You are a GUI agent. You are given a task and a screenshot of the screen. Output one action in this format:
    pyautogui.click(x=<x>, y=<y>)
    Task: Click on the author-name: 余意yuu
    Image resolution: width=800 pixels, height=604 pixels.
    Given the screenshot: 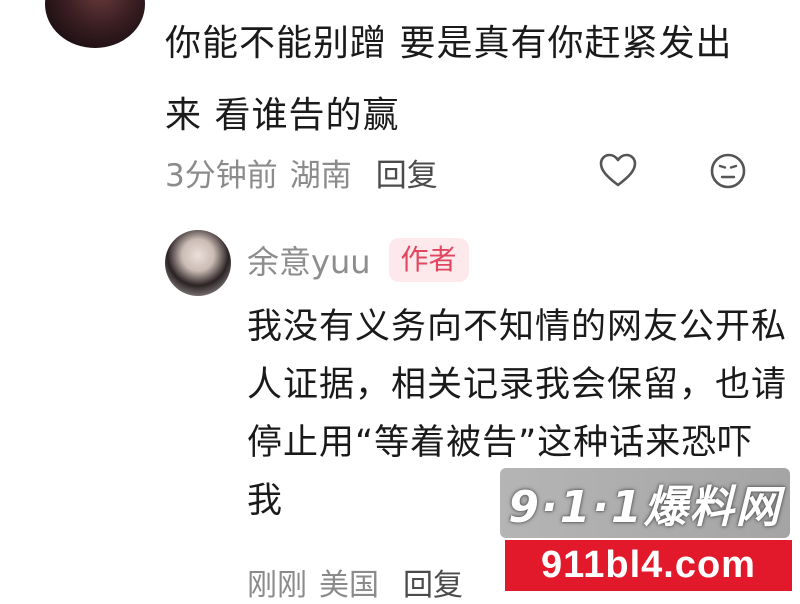 What is the action you would take?
    pyautogui.click(x=309, y=260)
    